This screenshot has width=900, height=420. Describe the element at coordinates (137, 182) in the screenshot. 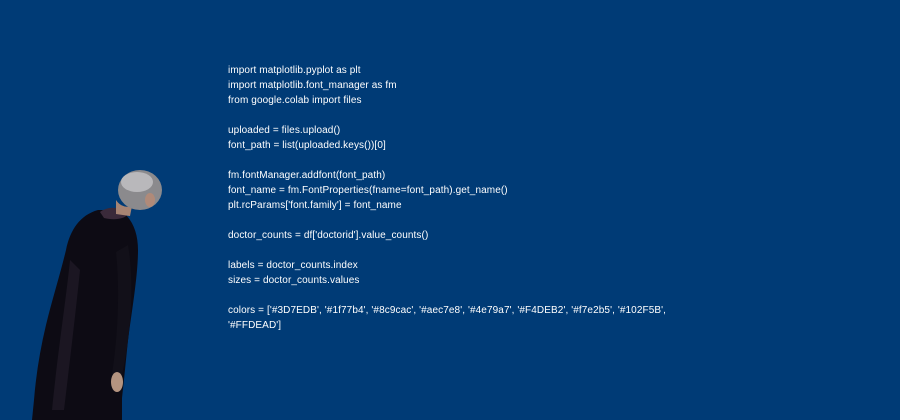

I see `figure-hair-highlight` at that location.